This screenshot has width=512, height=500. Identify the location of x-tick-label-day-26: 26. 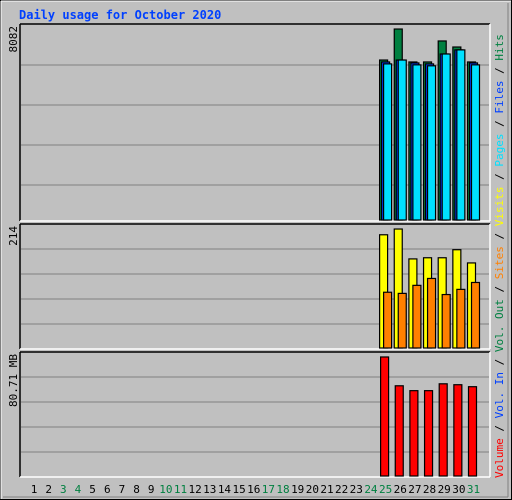
(400, 489).